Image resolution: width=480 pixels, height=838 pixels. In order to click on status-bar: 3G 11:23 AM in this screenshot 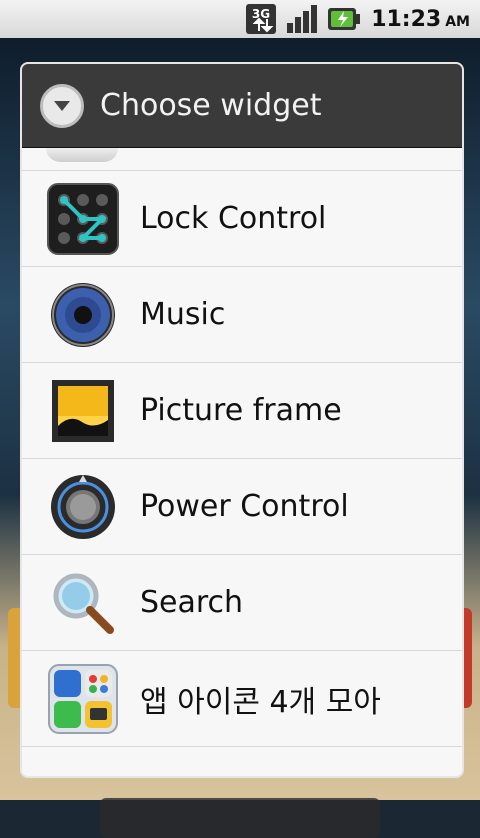, I will do `click(240, 19)`.